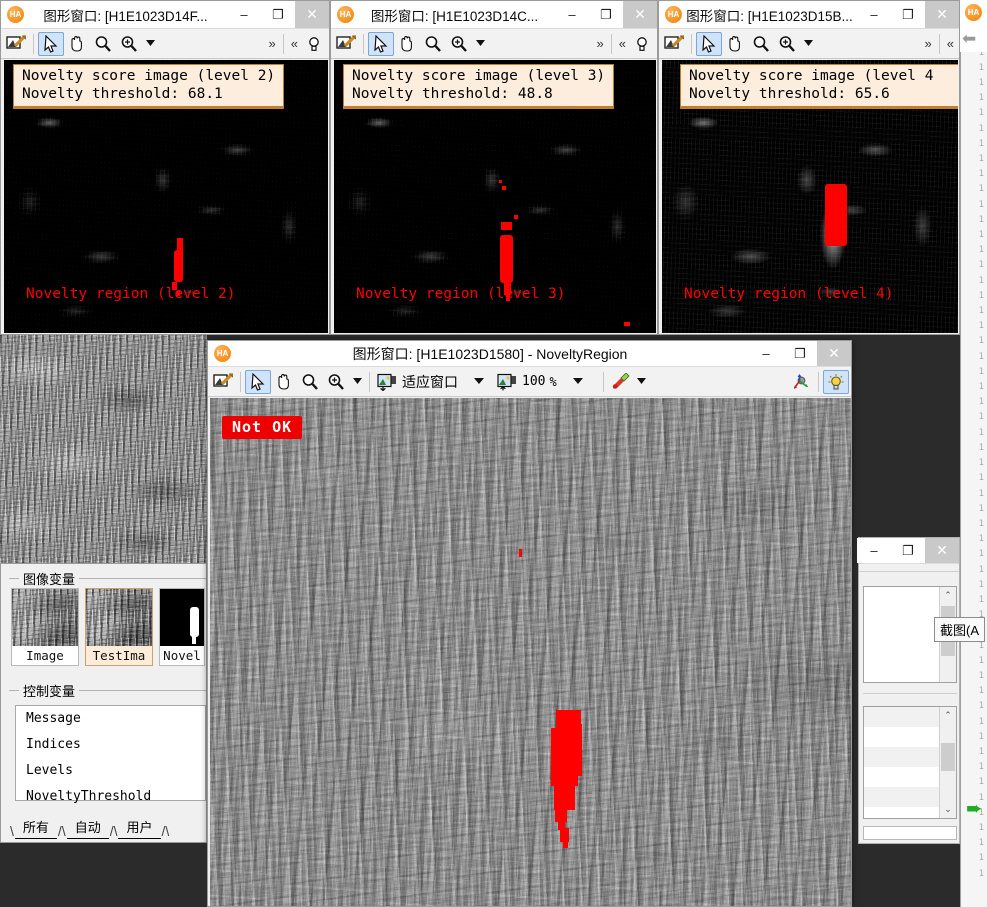  Describe the element at coordinates (507, 382) in the screenshot. I see `image-scale-icon` at that location.